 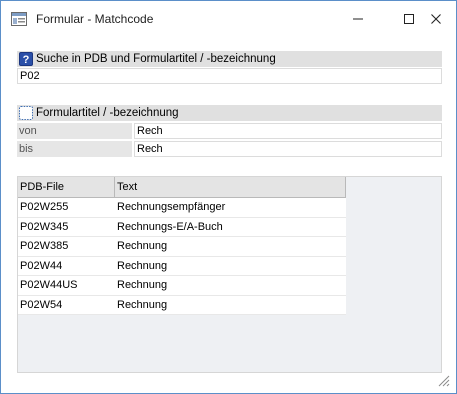 I want to click on minimize-icon, so click(x=358, y=19).